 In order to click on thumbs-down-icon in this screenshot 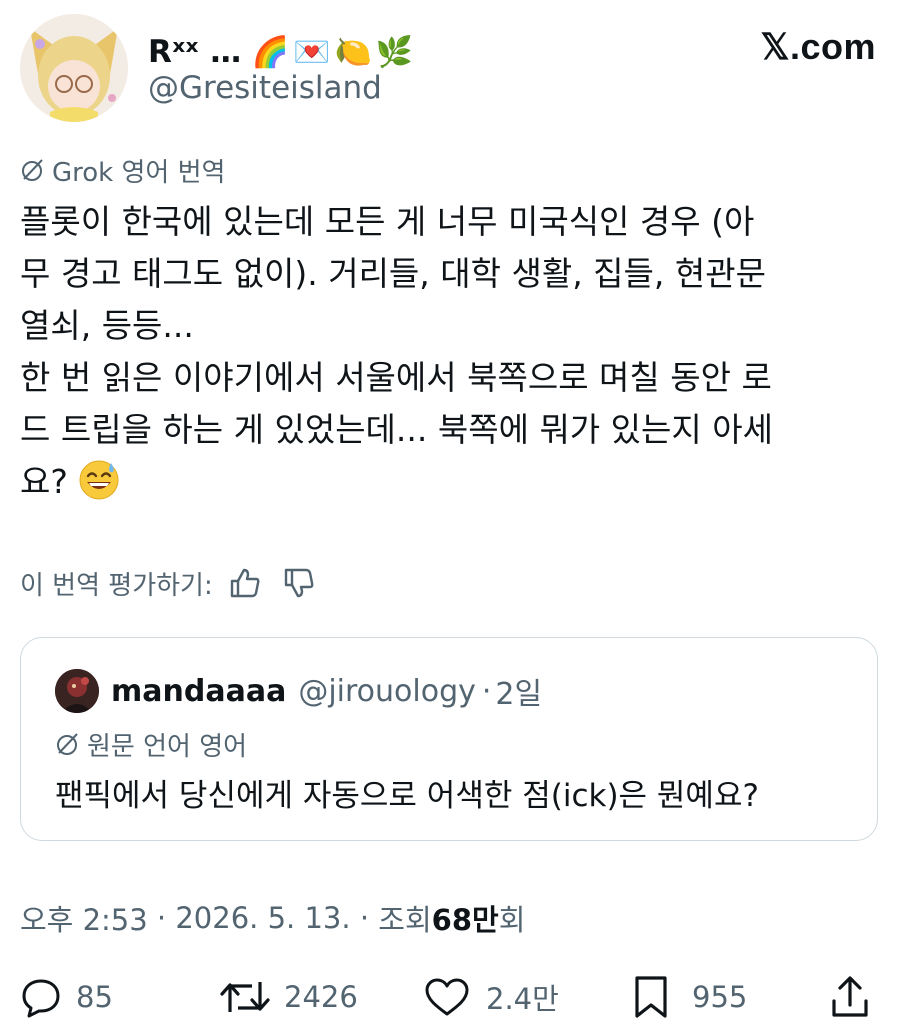, I will do `click(299, 583)`.